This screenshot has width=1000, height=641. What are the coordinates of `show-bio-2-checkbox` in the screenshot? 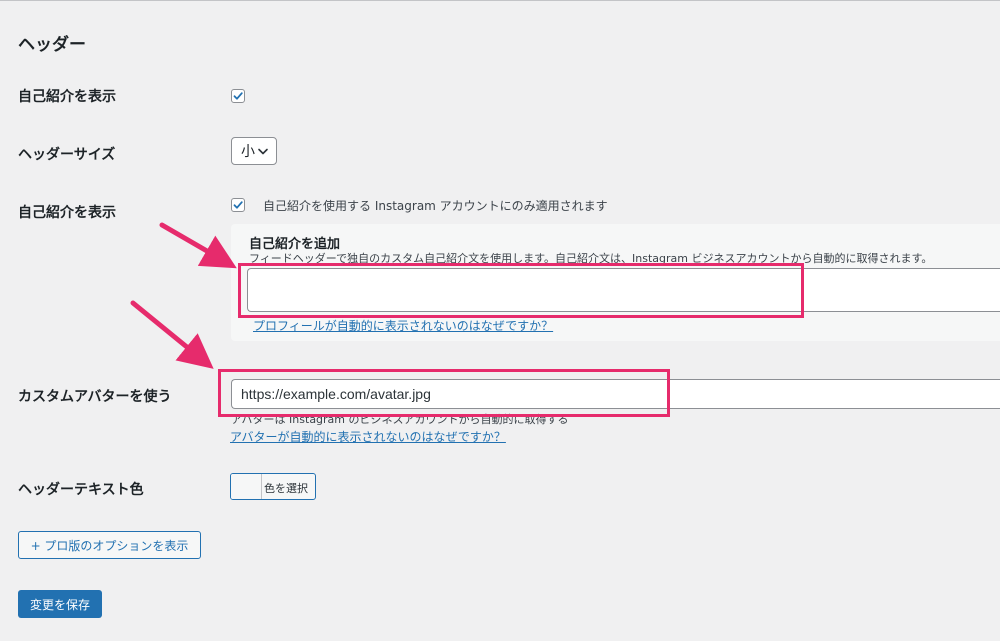 It's located at (238, 205).